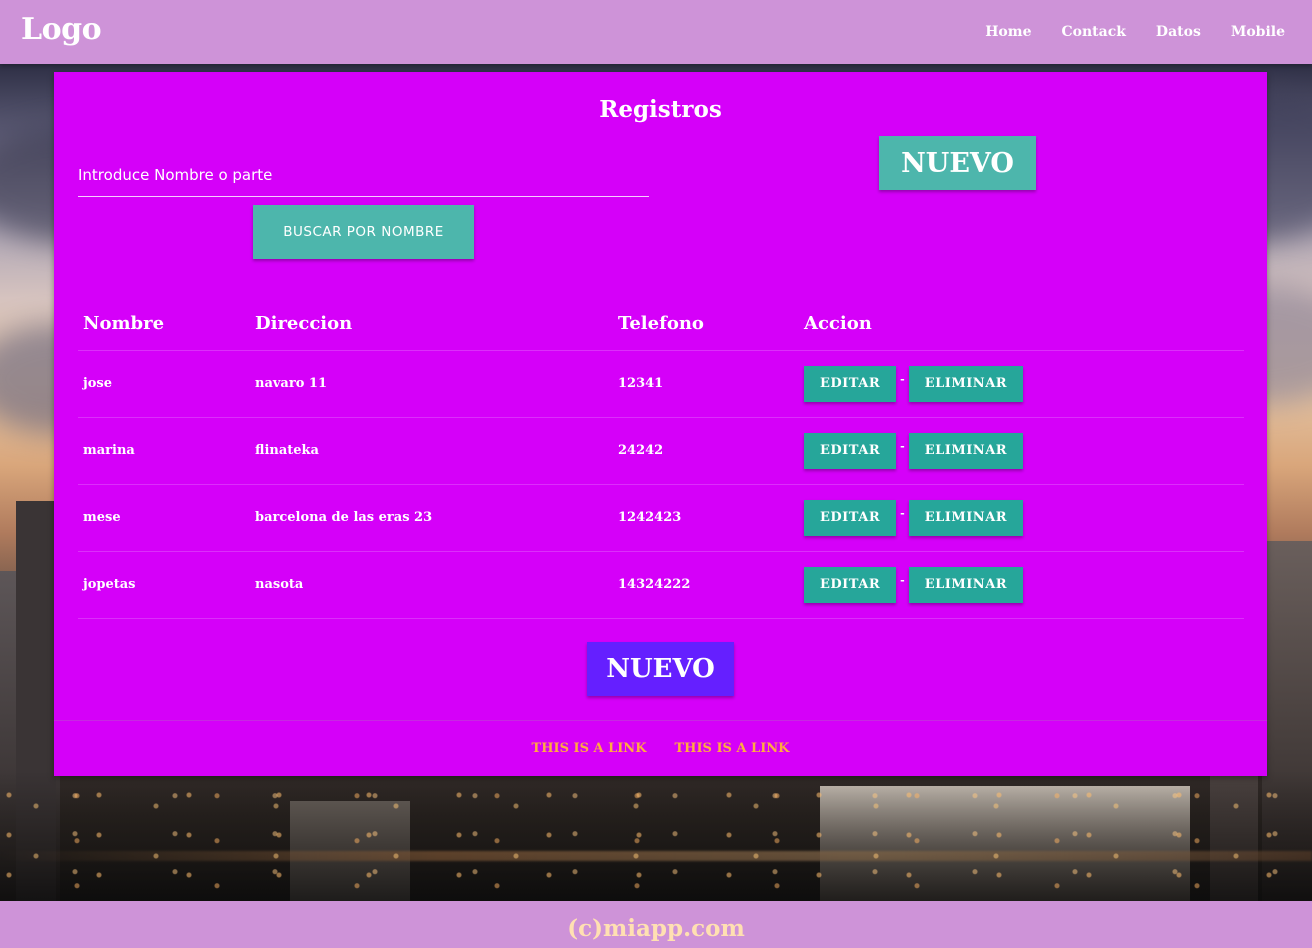 This screenshot has width=1312, height=948. I want to click on table-row: marina flinateka 24242 EDITAR - ELIMINAR, so click(661, 451).